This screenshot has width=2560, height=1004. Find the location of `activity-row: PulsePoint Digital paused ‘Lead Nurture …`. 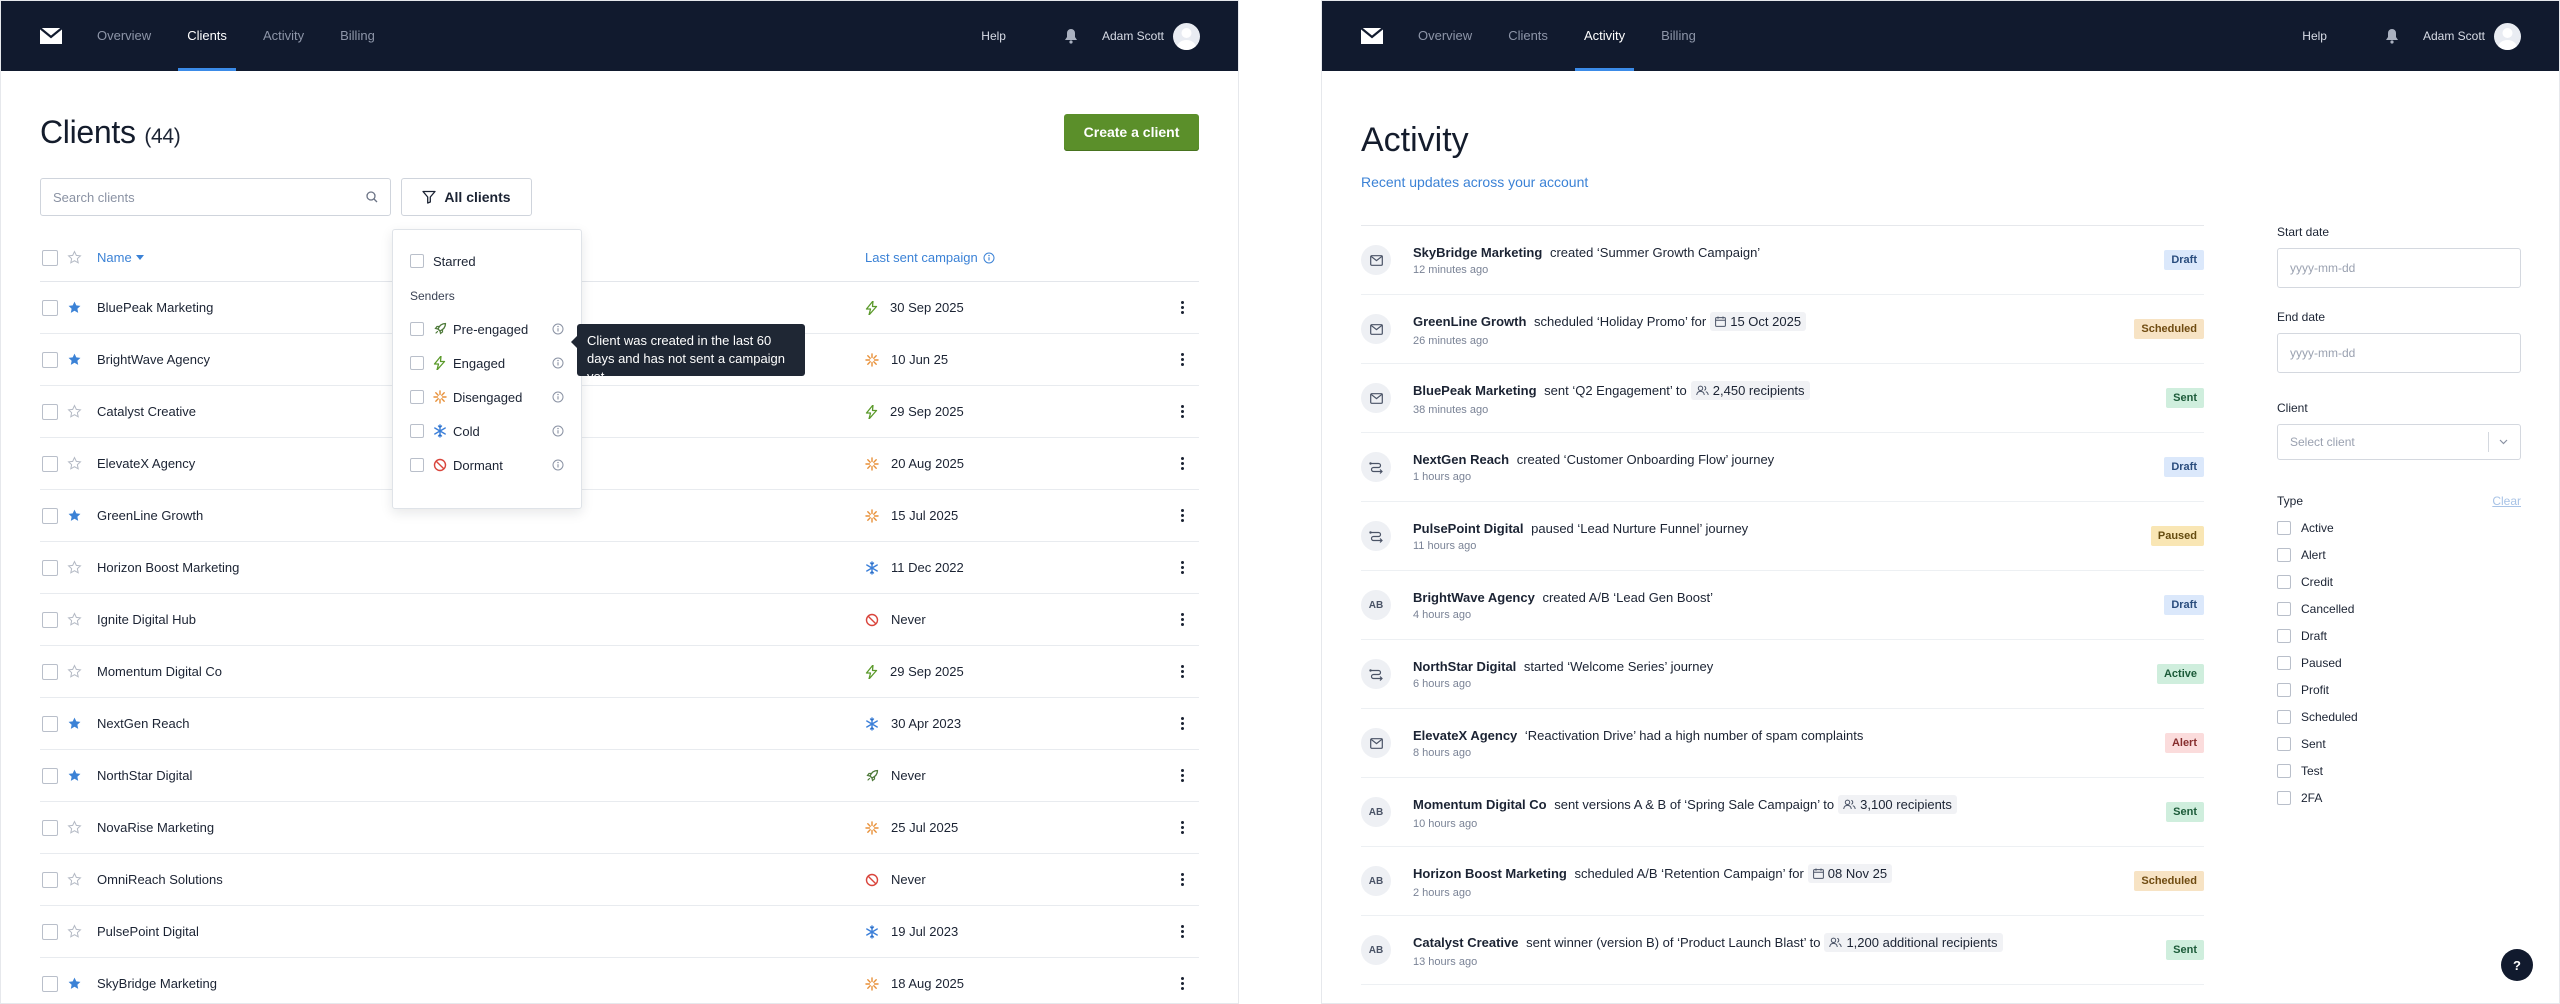

activity-row: PulsePoint Digital paused ‘Lead Nurture … is located at coordinates (1782, 536).